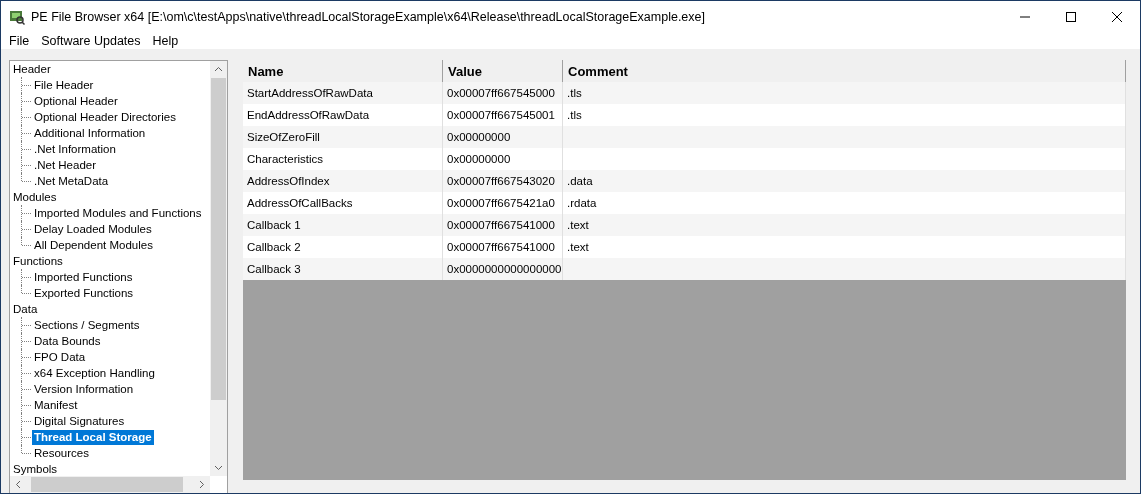  Describe the element at coordinates (75, 149) in the screenshot. I see `tree-item: .Net Information` at that location.